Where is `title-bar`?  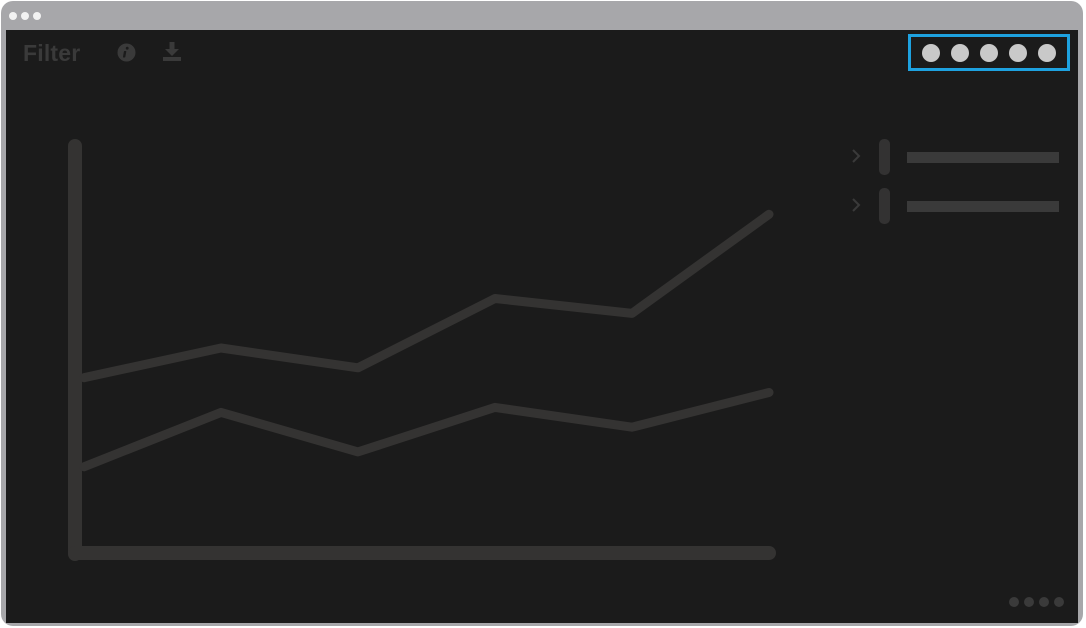 title-bar is located at coordinates (542, 15).